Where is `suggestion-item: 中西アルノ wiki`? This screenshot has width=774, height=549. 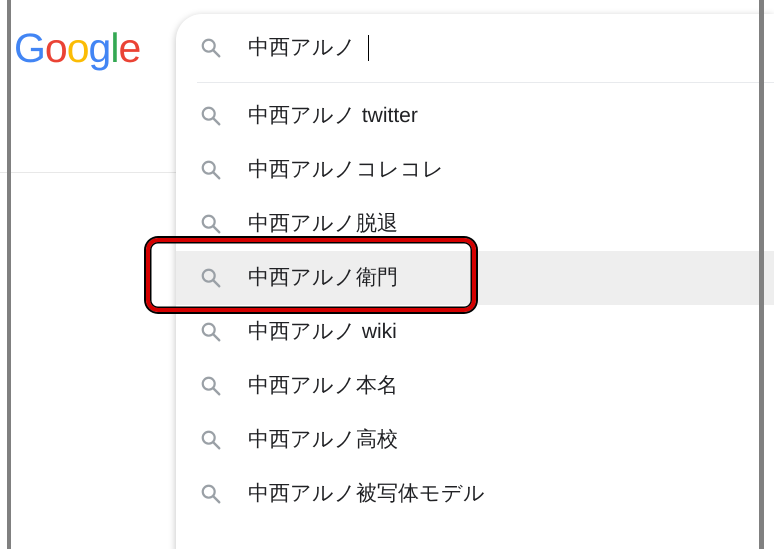
suggestion-item: 中西アルノ wiki is located at coordinates (475, 332).